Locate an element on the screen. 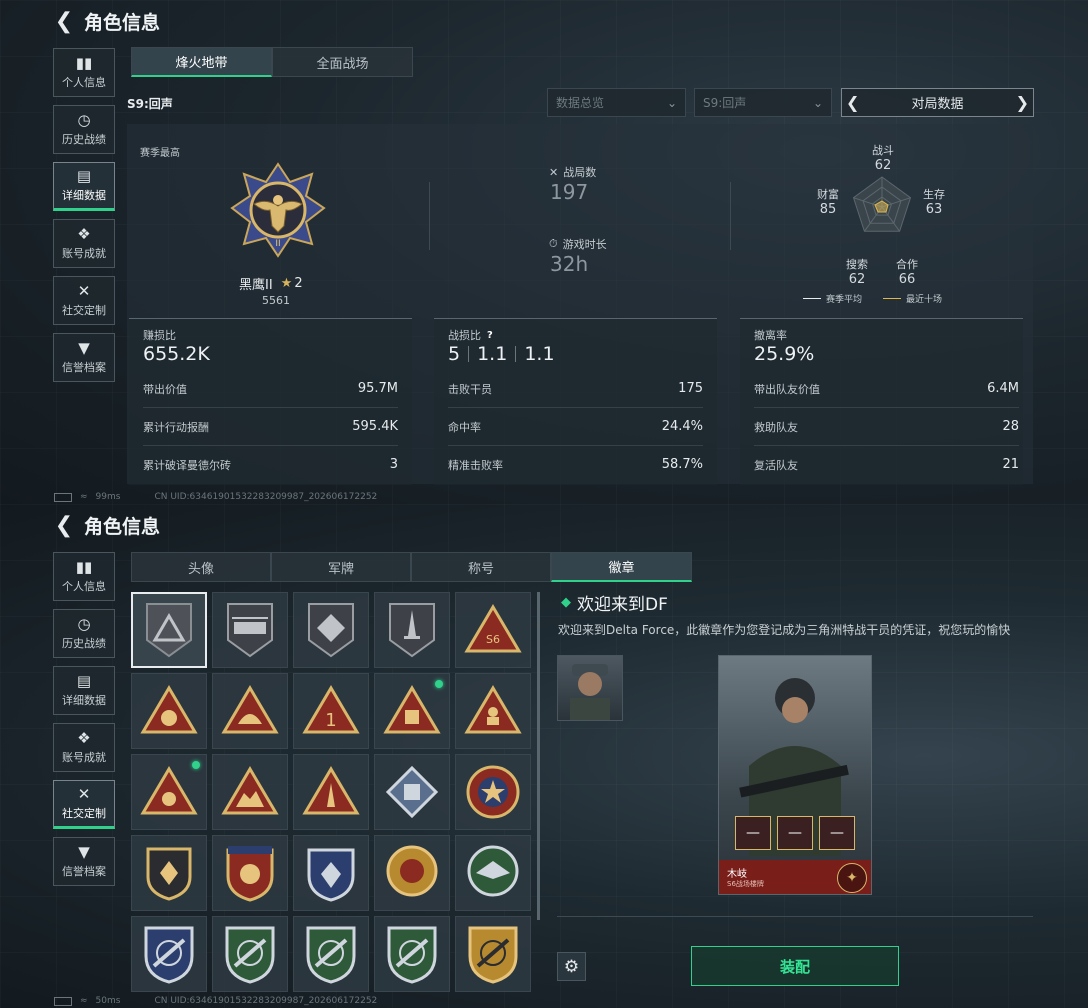 This screenshot has height=1008, width=1088. tab-full-battlefield: 全面战场 is located at coordinates (342, 62).